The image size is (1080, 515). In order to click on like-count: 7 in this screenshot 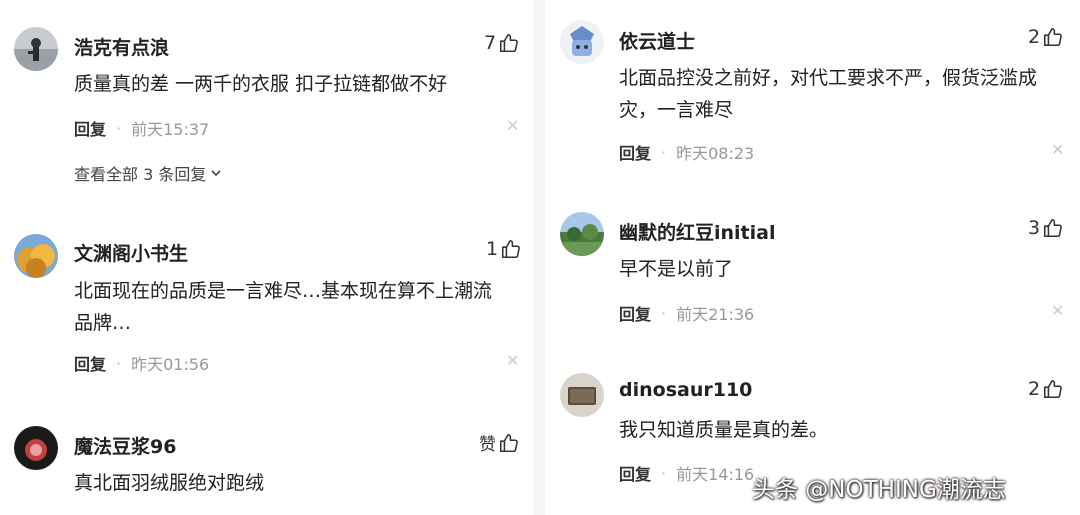, I will do `click(490, 43)`.